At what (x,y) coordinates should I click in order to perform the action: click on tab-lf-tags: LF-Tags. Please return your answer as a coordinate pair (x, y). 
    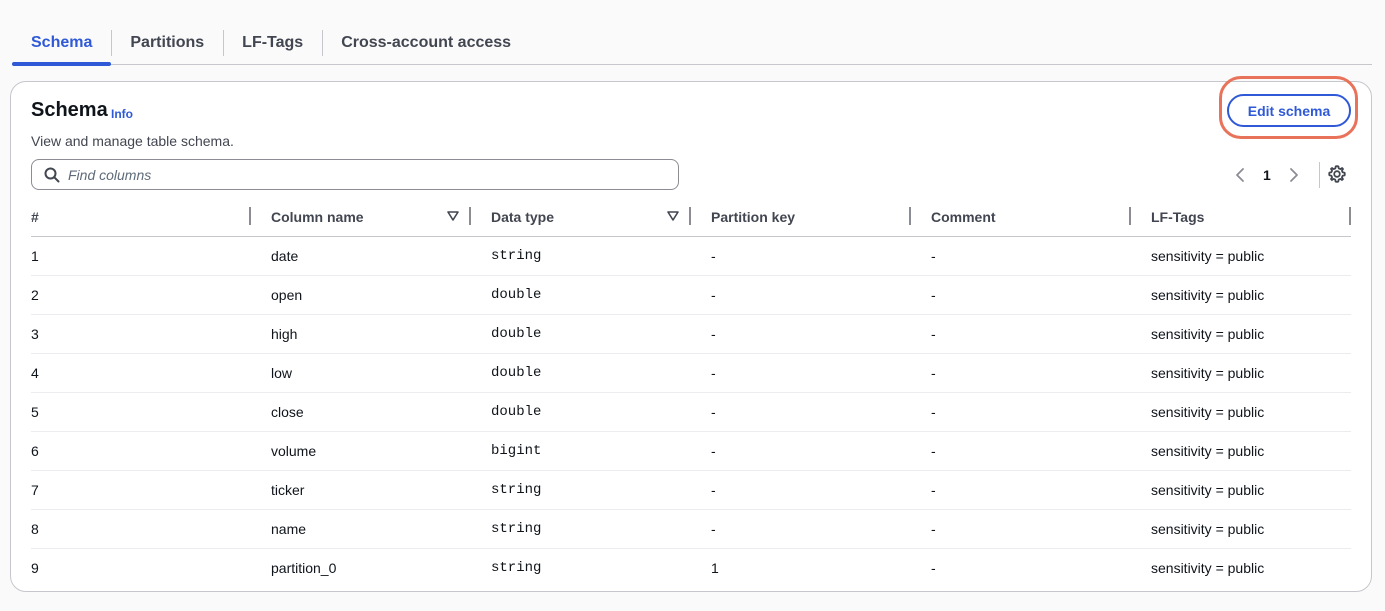
    Looking at the image, I should click on (272, 43).